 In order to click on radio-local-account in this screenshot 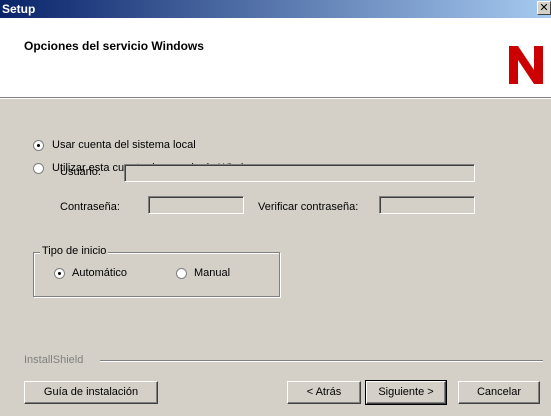, I will do `click(38, 145)`.